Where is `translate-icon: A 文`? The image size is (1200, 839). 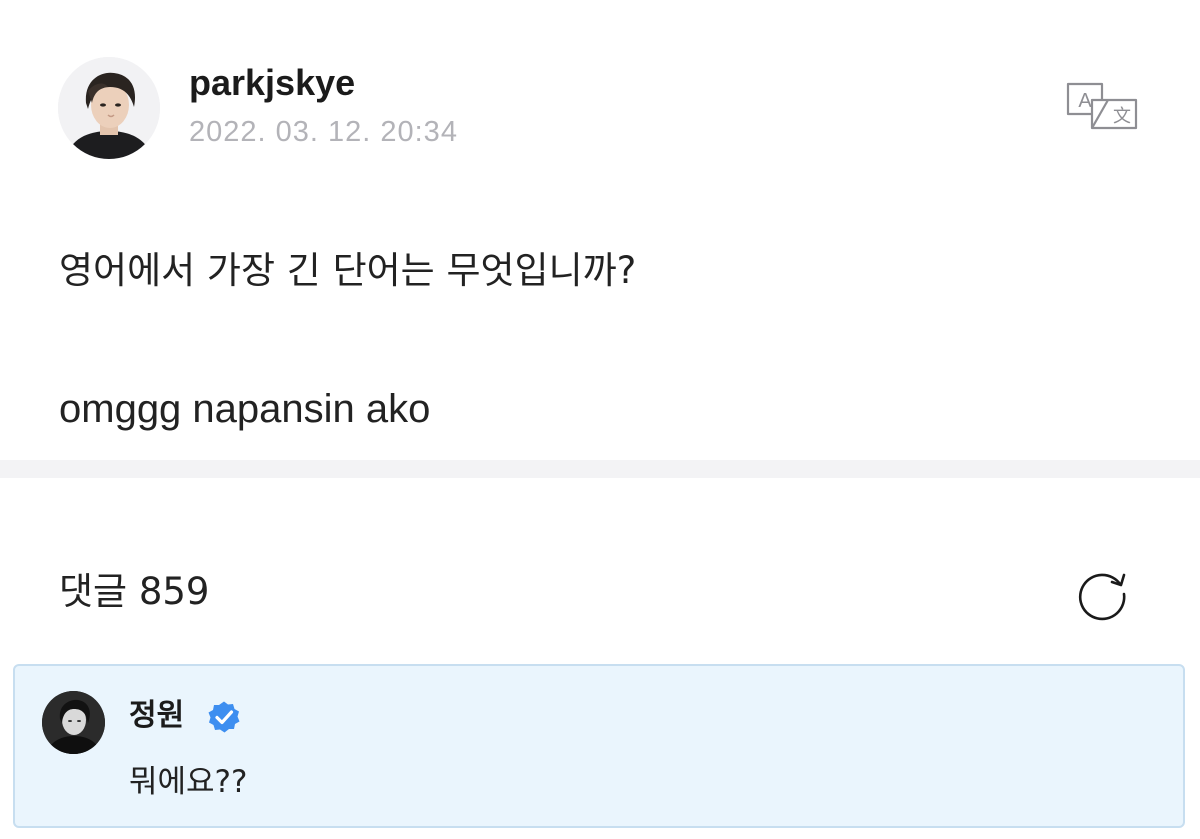 translate-icon: A 文 is located at coordinates (1102, 106).